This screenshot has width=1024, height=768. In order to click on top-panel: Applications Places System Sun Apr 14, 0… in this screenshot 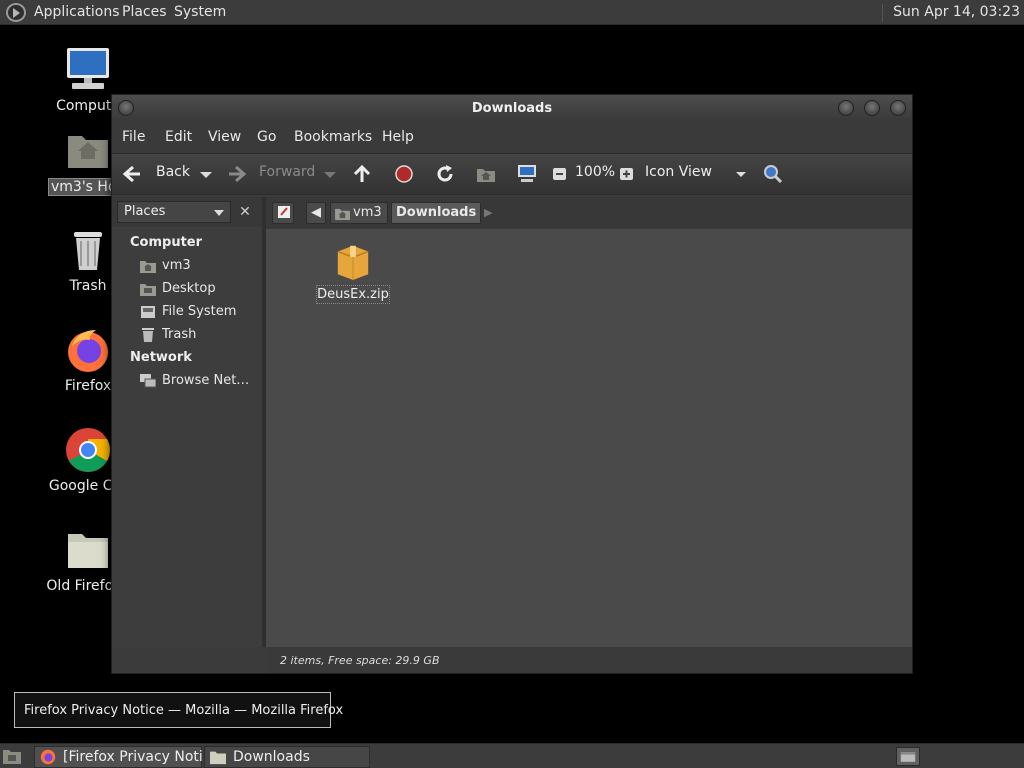, I will do `click(512, 12)`.